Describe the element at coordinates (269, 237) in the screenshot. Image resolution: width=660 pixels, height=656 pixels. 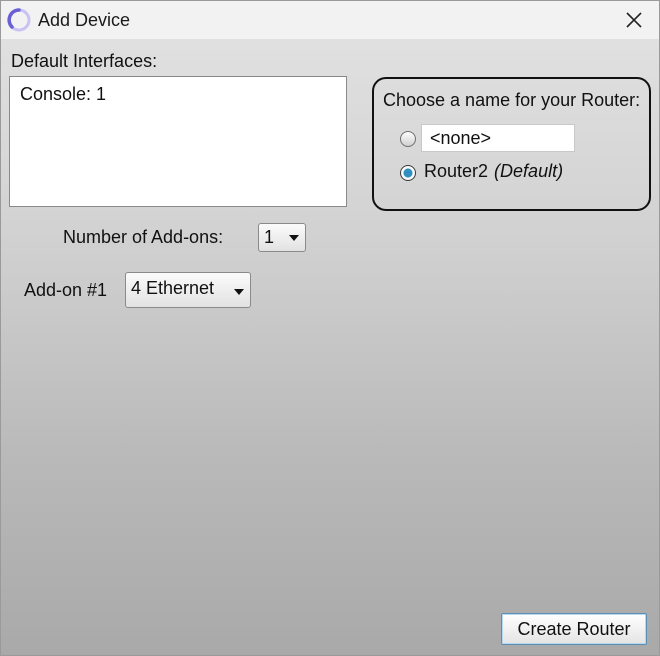
I see `addon-count-value: 1` at that location.